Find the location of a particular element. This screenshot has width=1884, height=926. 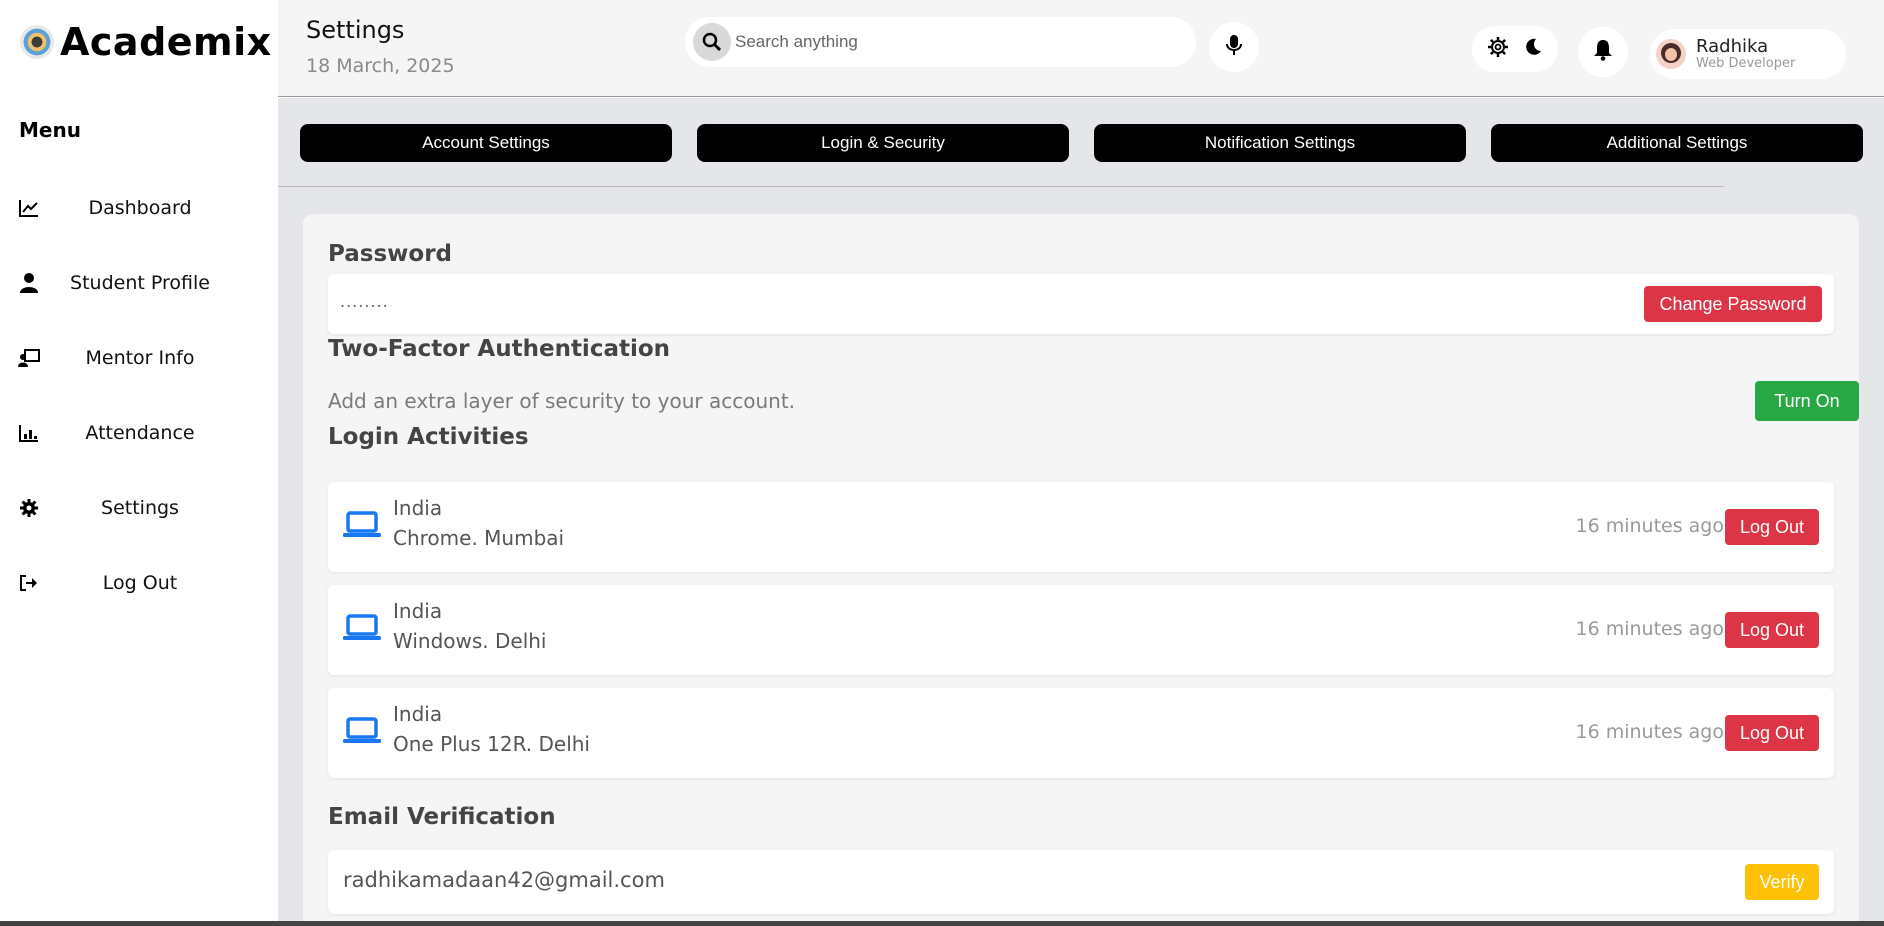

brand-name: Academix is located at coordinates (166, 42).